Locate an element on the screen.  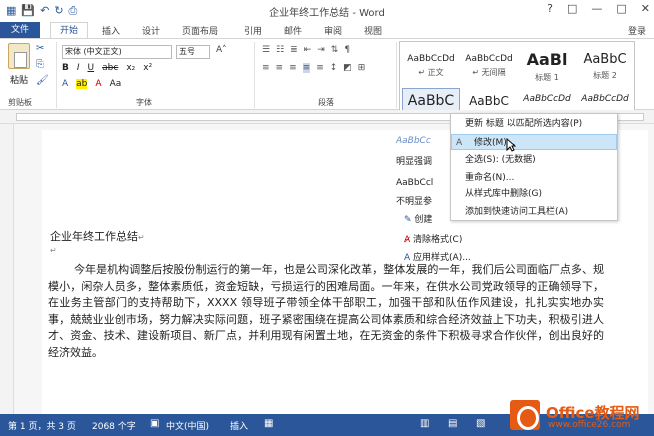
cut-icon: ✂ is located at coordinates (40, 48).